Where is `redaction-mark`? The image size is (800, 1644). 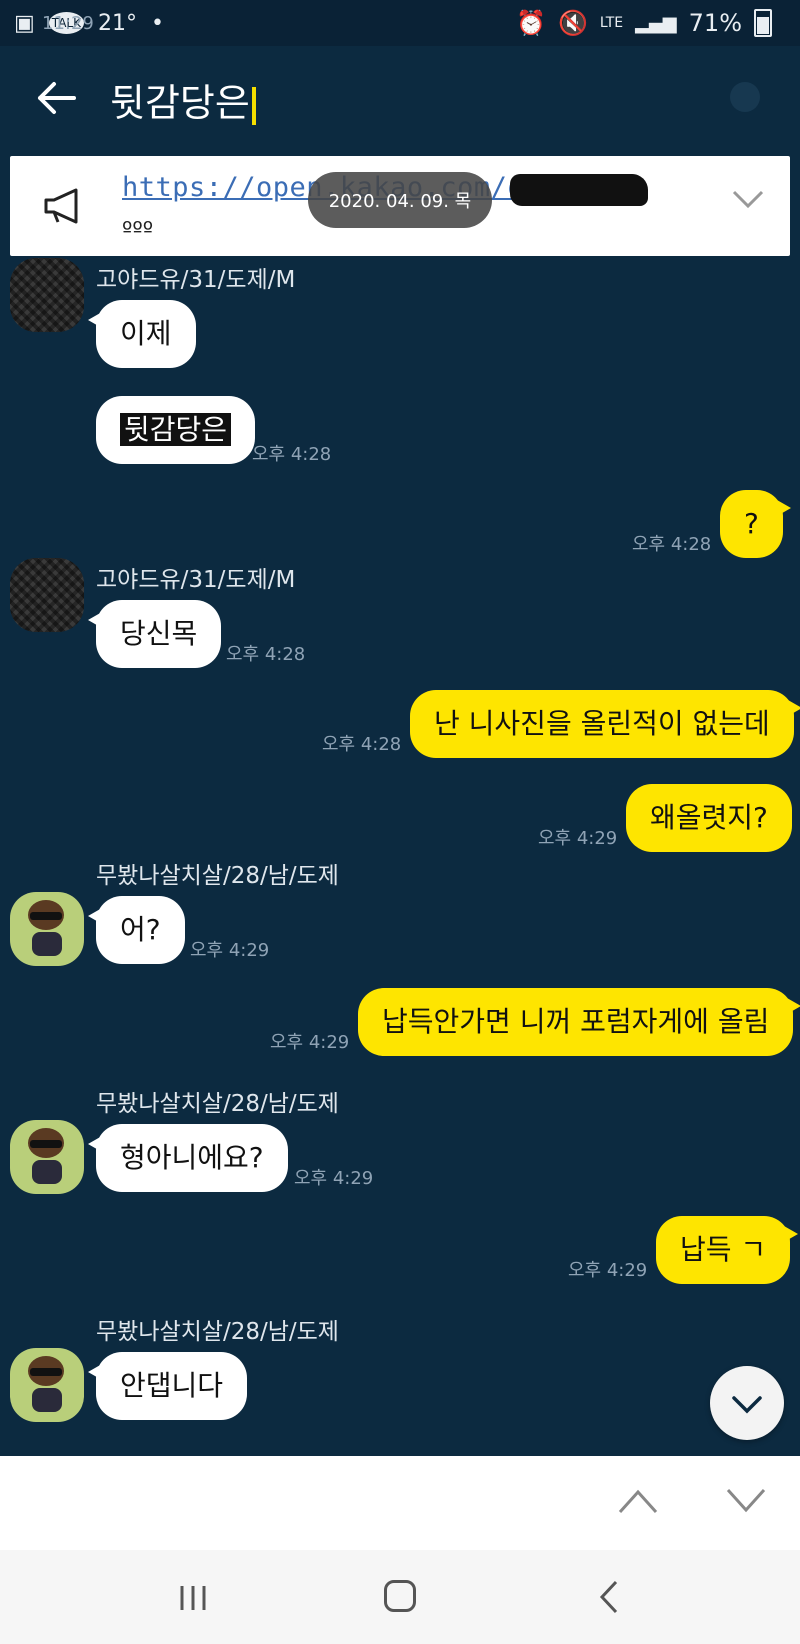 redaction-mark is located at coordinates (579, 190).